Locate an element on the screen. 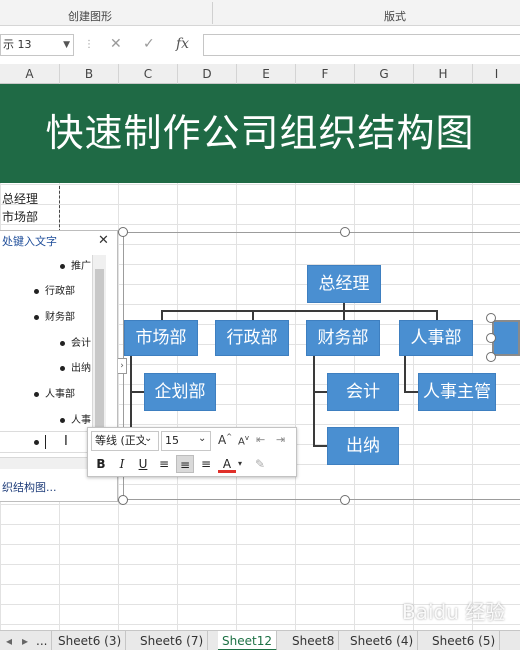 The width and height of the screenshot is (520, 650). column-header-a: A is located at coordinates (29, 74).